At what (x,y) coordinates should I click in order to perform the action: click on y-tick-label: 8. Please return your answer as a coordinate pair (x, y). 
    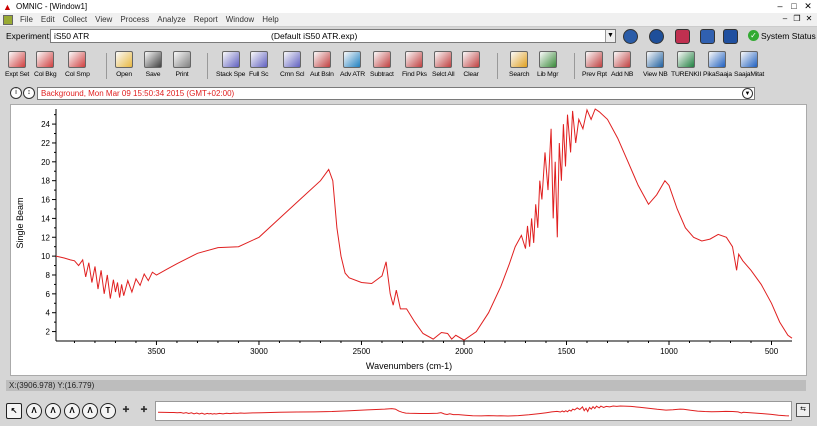
    Looking at the image, I should click on (48, 275).